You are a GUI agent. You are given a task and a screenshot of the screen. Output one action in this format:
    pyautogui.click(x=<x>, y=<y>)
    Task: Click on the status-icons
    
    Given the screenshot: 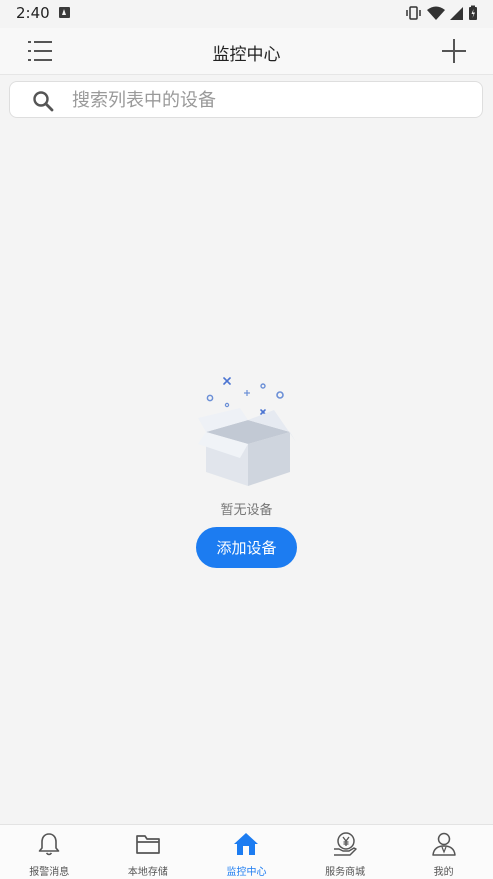 What is the action you would take?
    pyautogui.click(x=442, y=13)
    